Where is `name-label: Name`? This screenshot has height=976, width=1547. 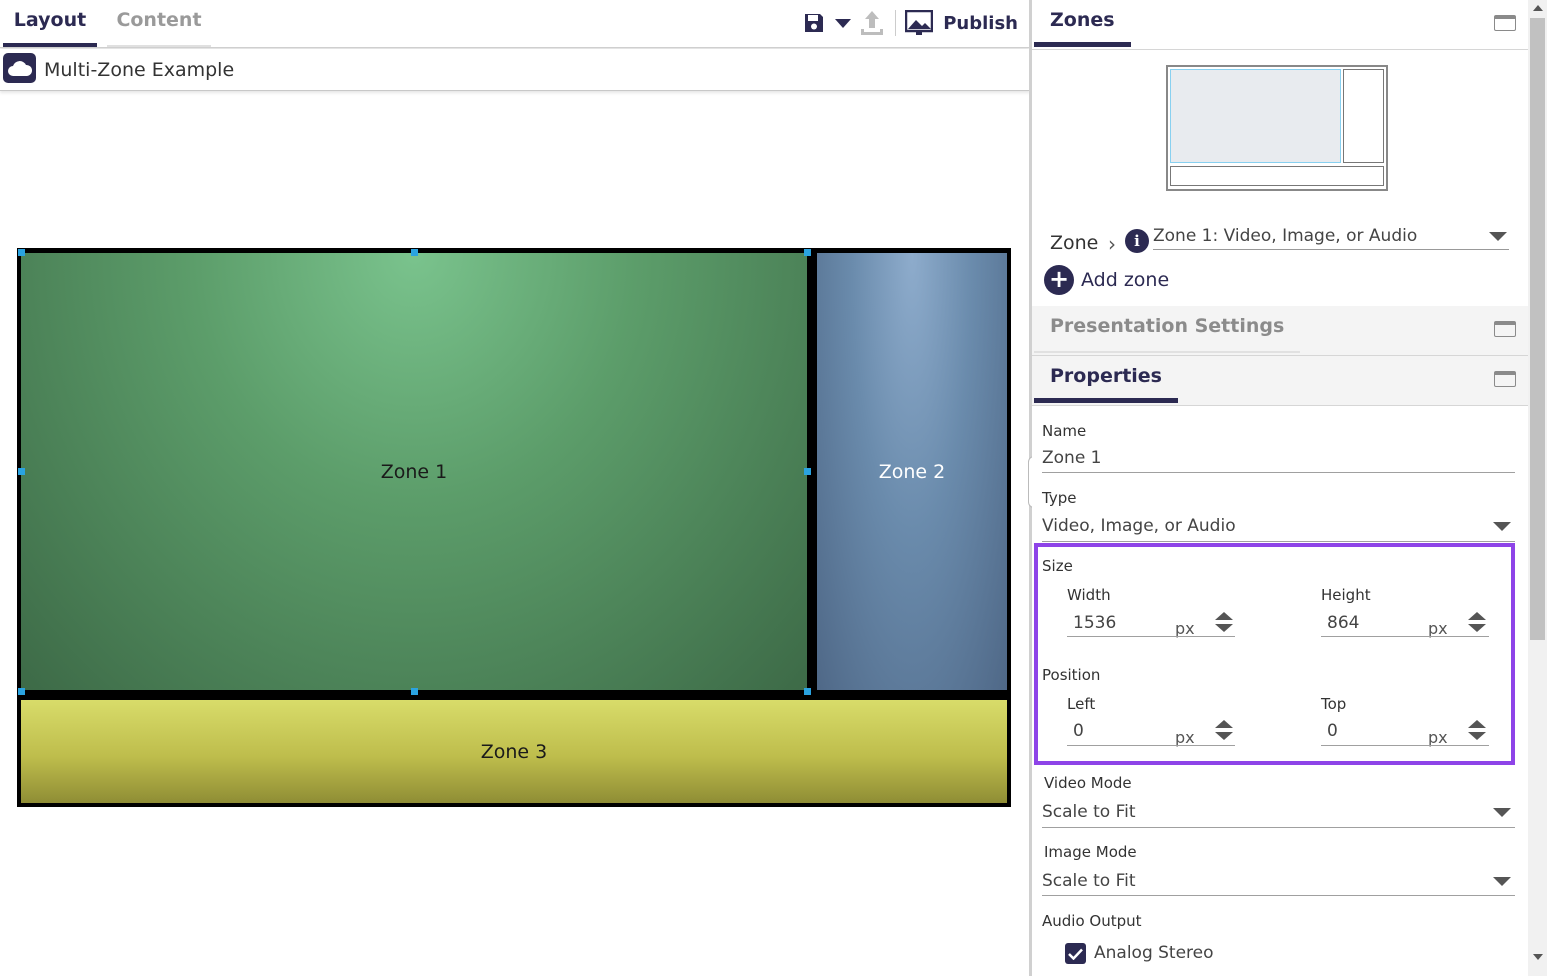 name-label: Name is located at coordinates (1064, 431).